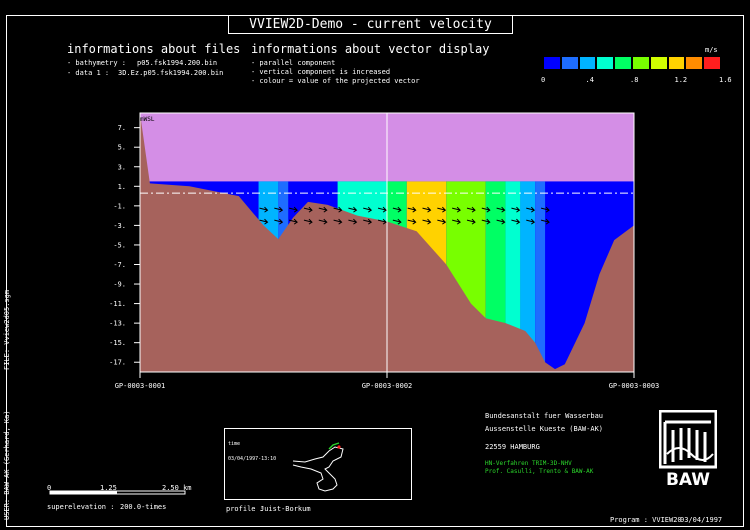  I want to click on institution-line: Bundesanstalt fuer Wasserbau, so click(544, 416).